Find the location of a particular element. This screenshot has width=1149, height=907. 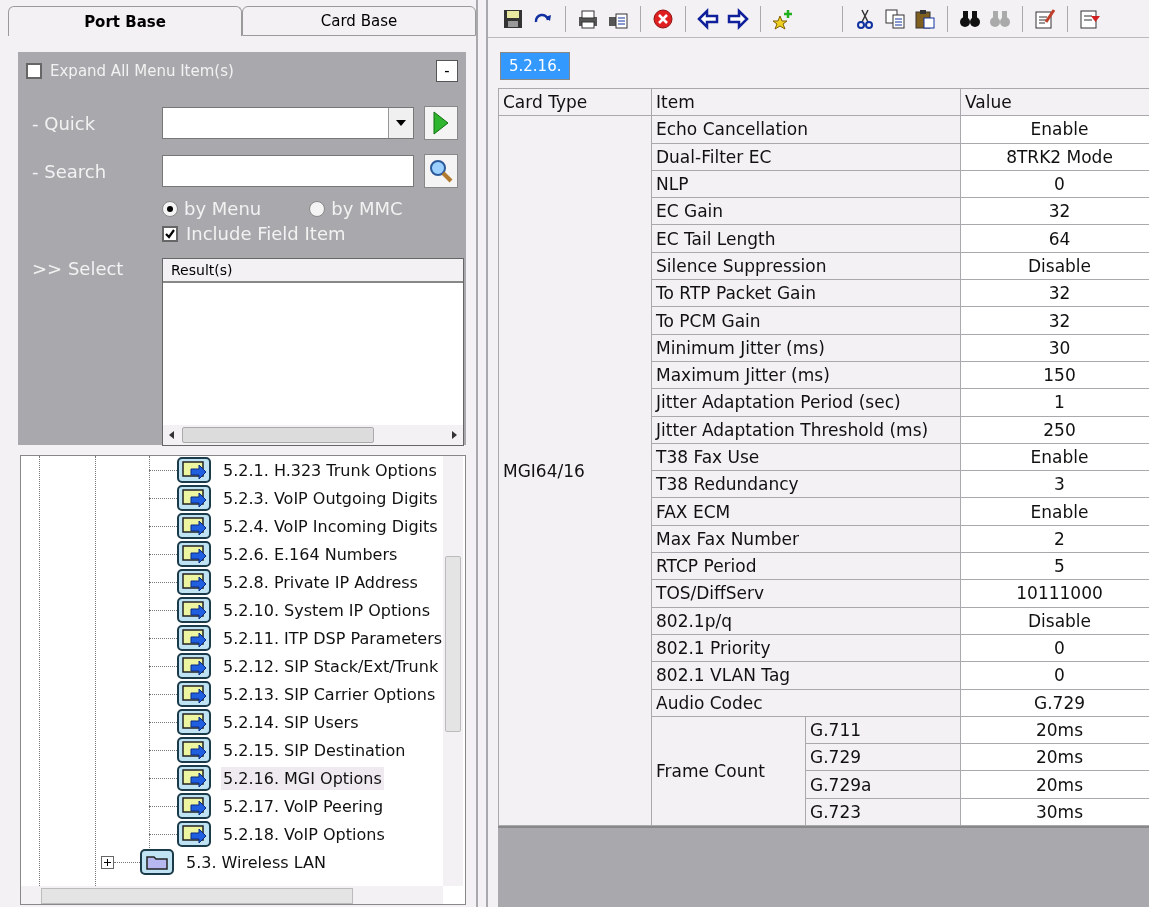

table-cell: 802.1 VLAN Tag is located at coordinates (806, 675).